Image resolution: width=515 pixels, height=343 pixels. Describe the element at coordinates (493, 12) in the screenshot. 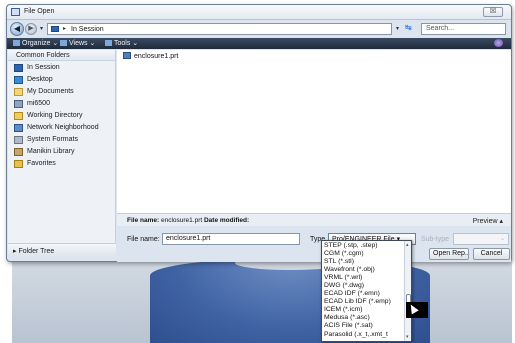

I see `close-button: ☒` at that location.